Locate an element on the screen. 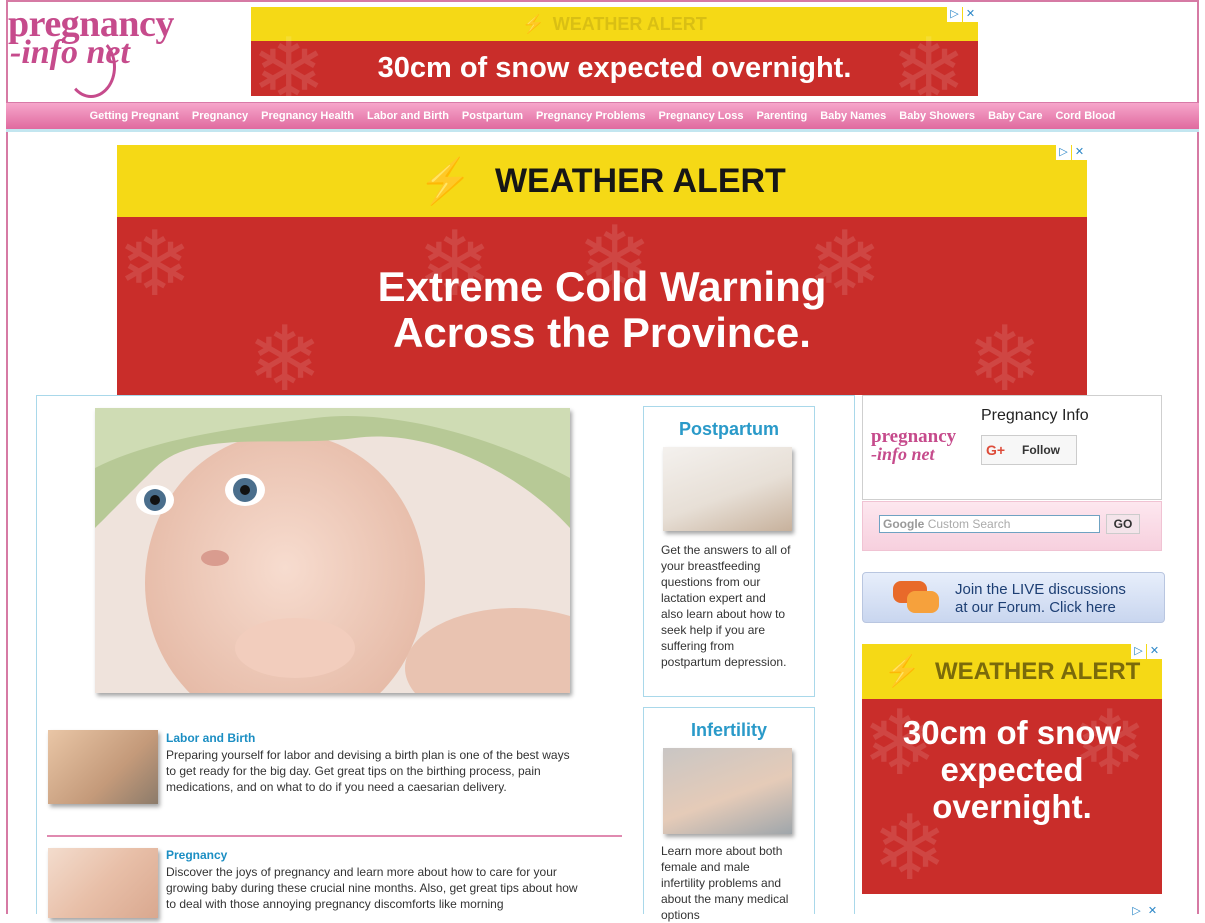  logo-swirl is located at coordinates (91, 67).